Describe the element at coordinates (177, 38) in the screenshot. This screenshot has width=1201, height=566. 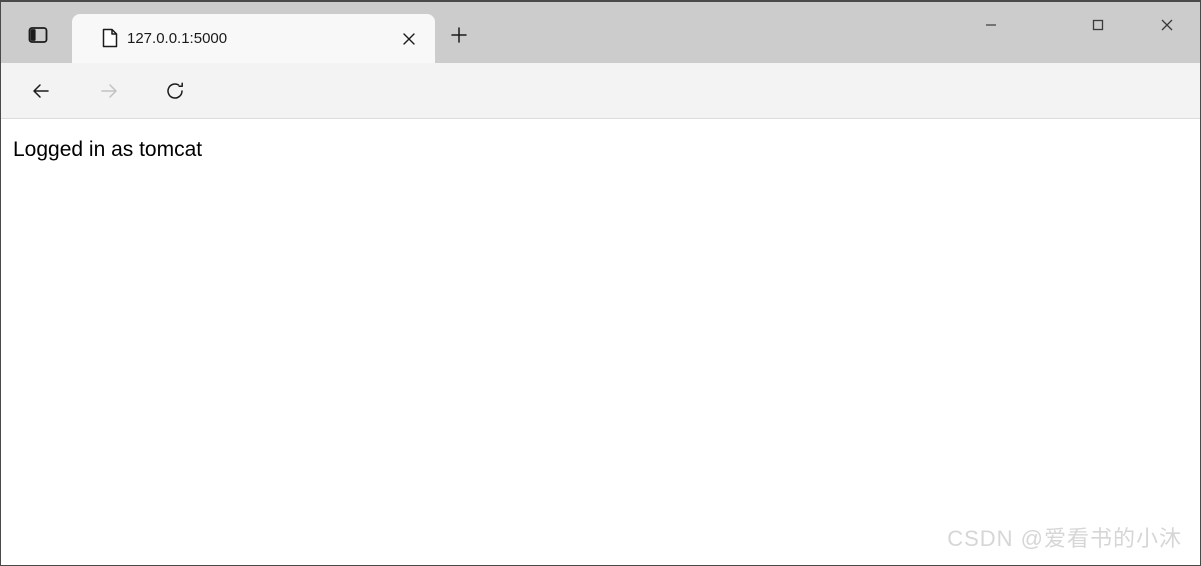
I see `browser-tab-title: 127.0.0.1:5000` at that location.